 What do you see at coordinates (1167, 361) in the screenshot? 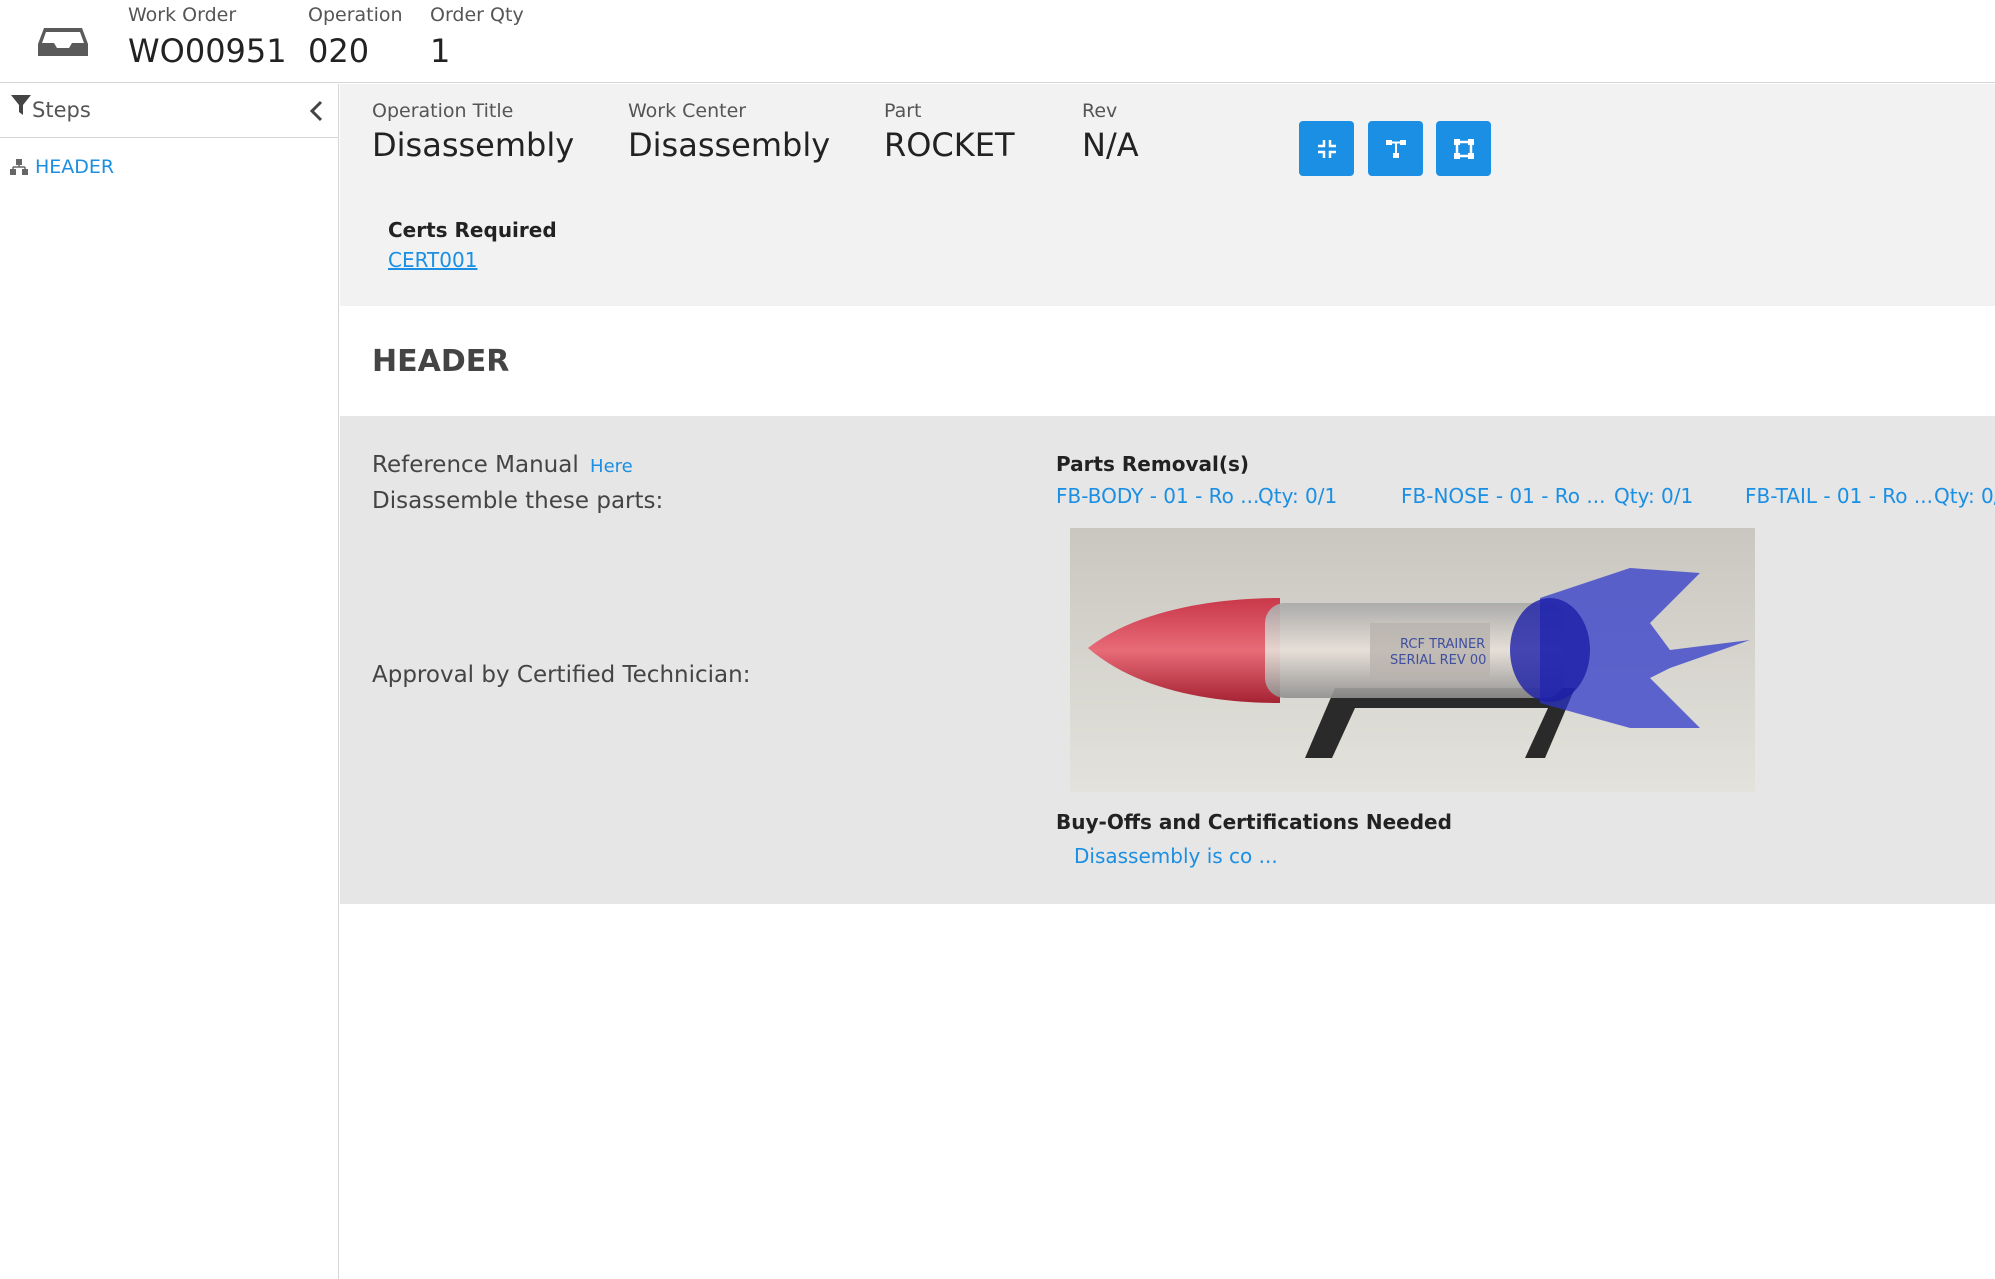
I see `section-header: HEADER` at bounding box center [1167, 361].